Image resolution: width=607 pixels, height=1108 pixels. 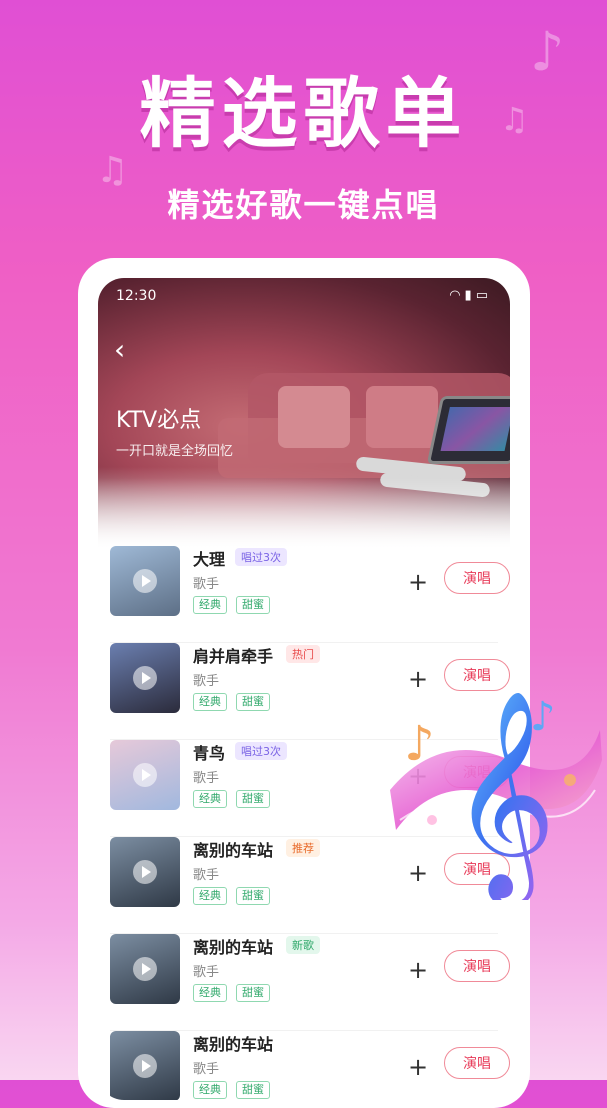 I want to click on battery-icon: ▭, so click(x=483, y=295).